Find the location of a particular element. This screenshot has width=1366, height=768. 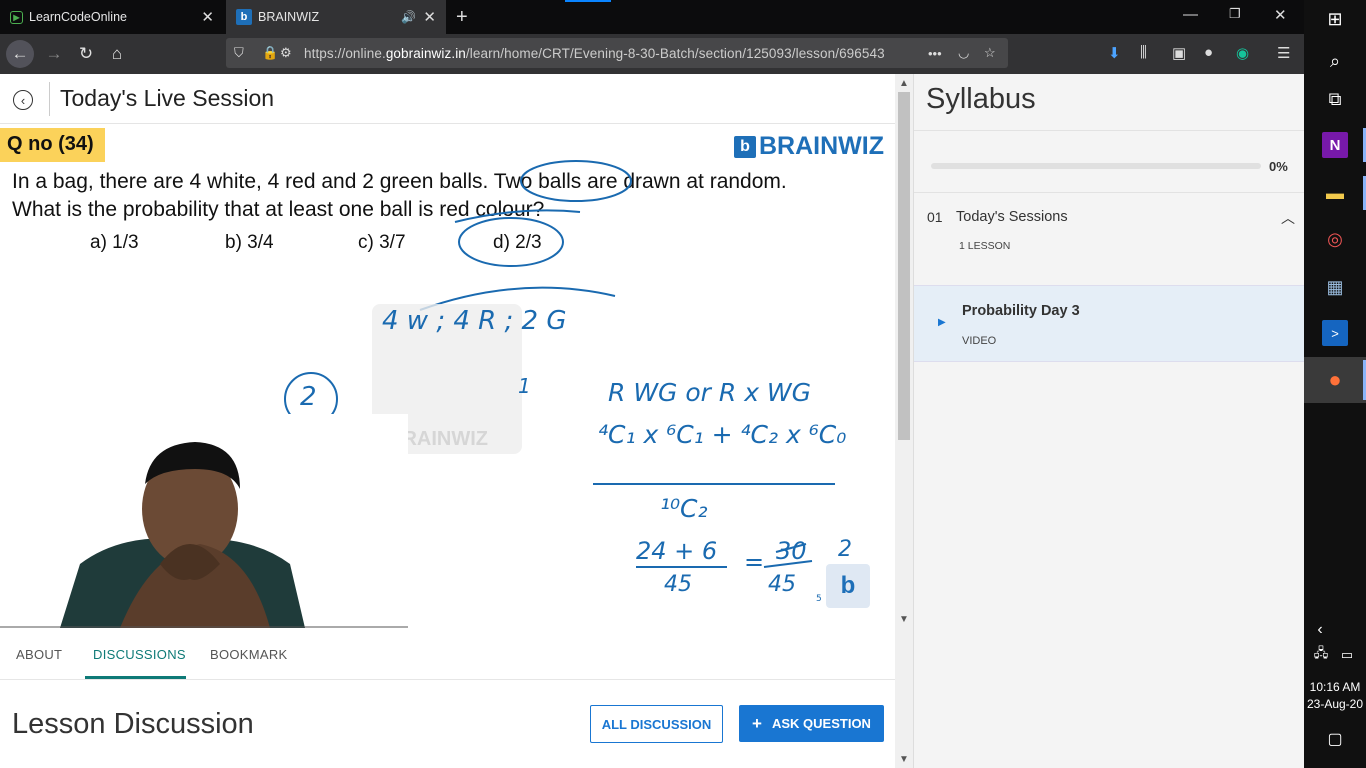

tab-title: LearnCodeOnline is located at coordinates (78, 17).